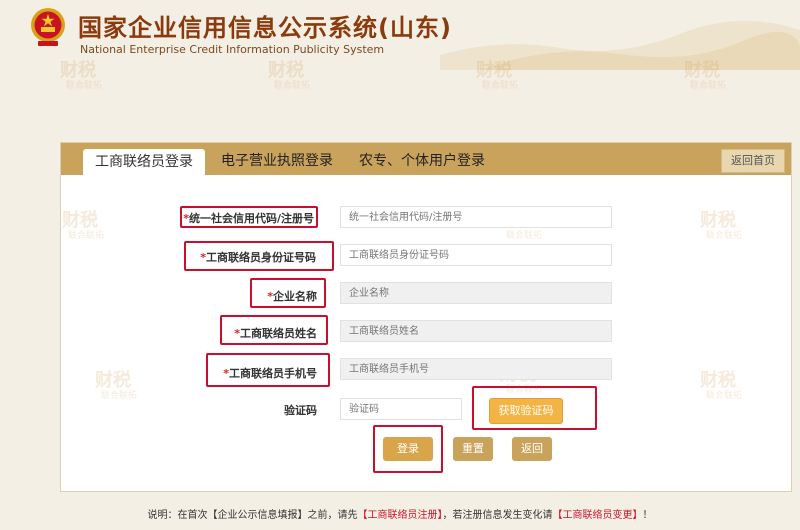  Describe the element at coordinates (277, 159) in the screenshot. I see `tab-e-license-login: 电子营业执照登录` at that location.